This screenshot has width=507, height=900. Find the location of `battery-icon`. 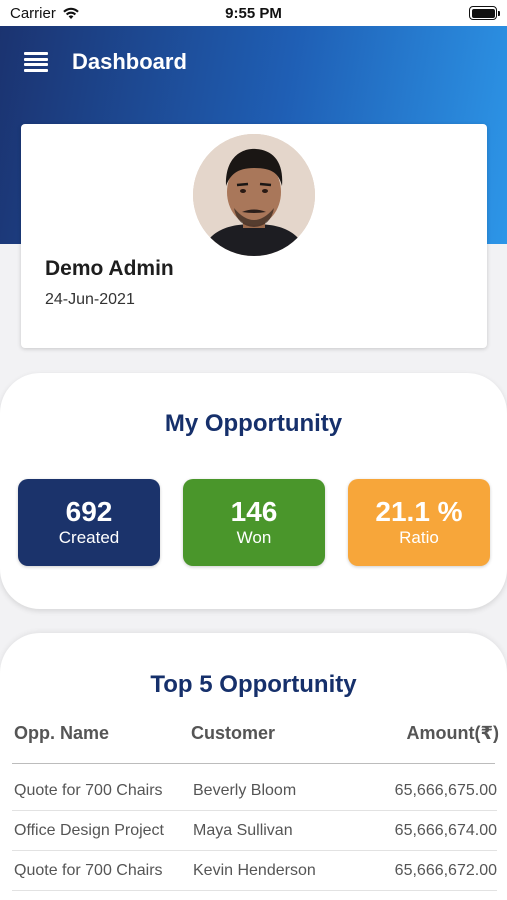

battery-icon is located at coordinates (484, 13).